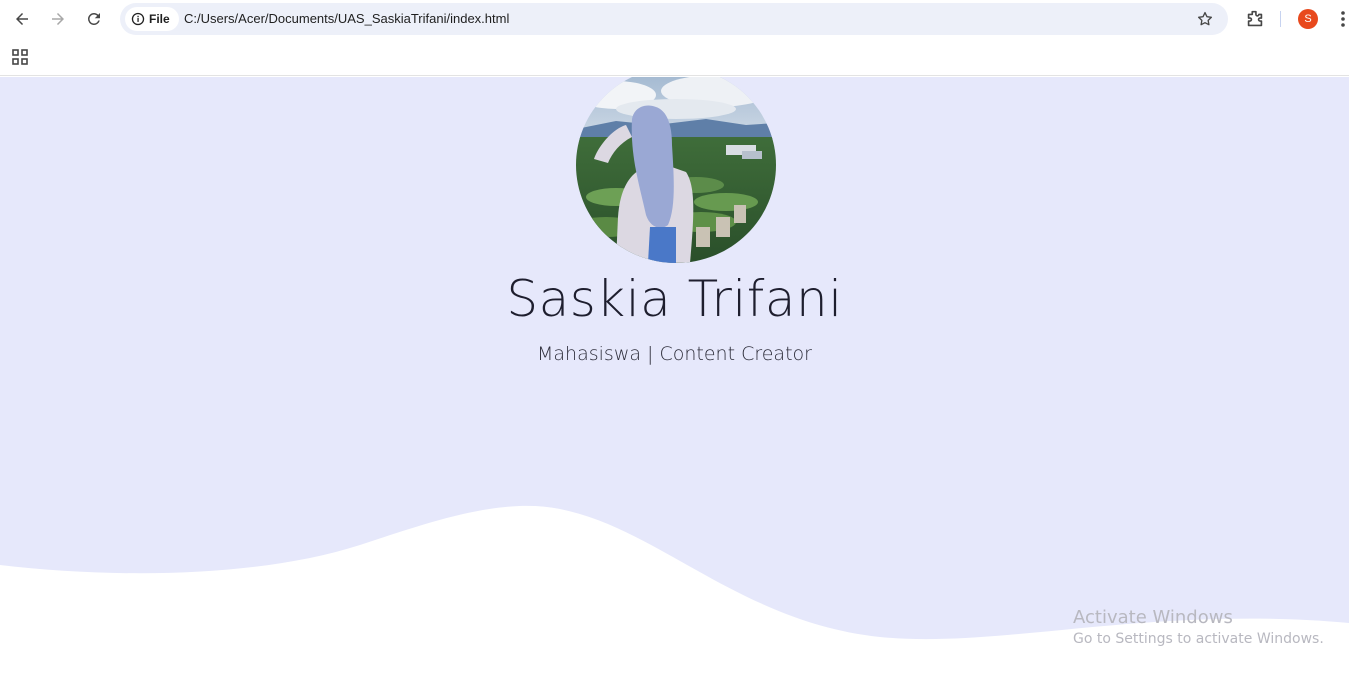 This screenshot has height=677, width=1349. What do you see at coordinates (138, 19) in the screenshot?
I see `info-icon` at bounding box center [138, 19].